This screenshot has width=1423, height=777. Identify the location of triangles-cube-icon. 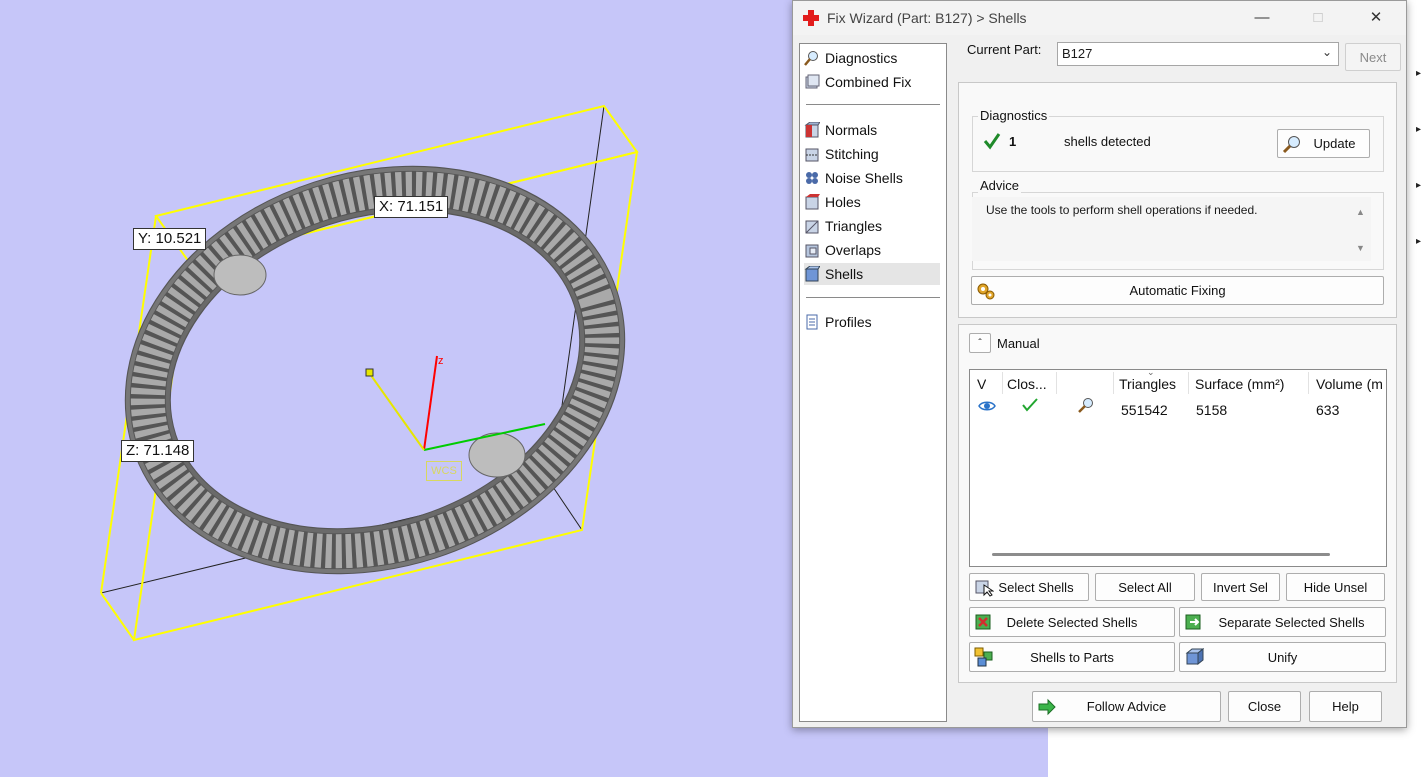
(812, 227).